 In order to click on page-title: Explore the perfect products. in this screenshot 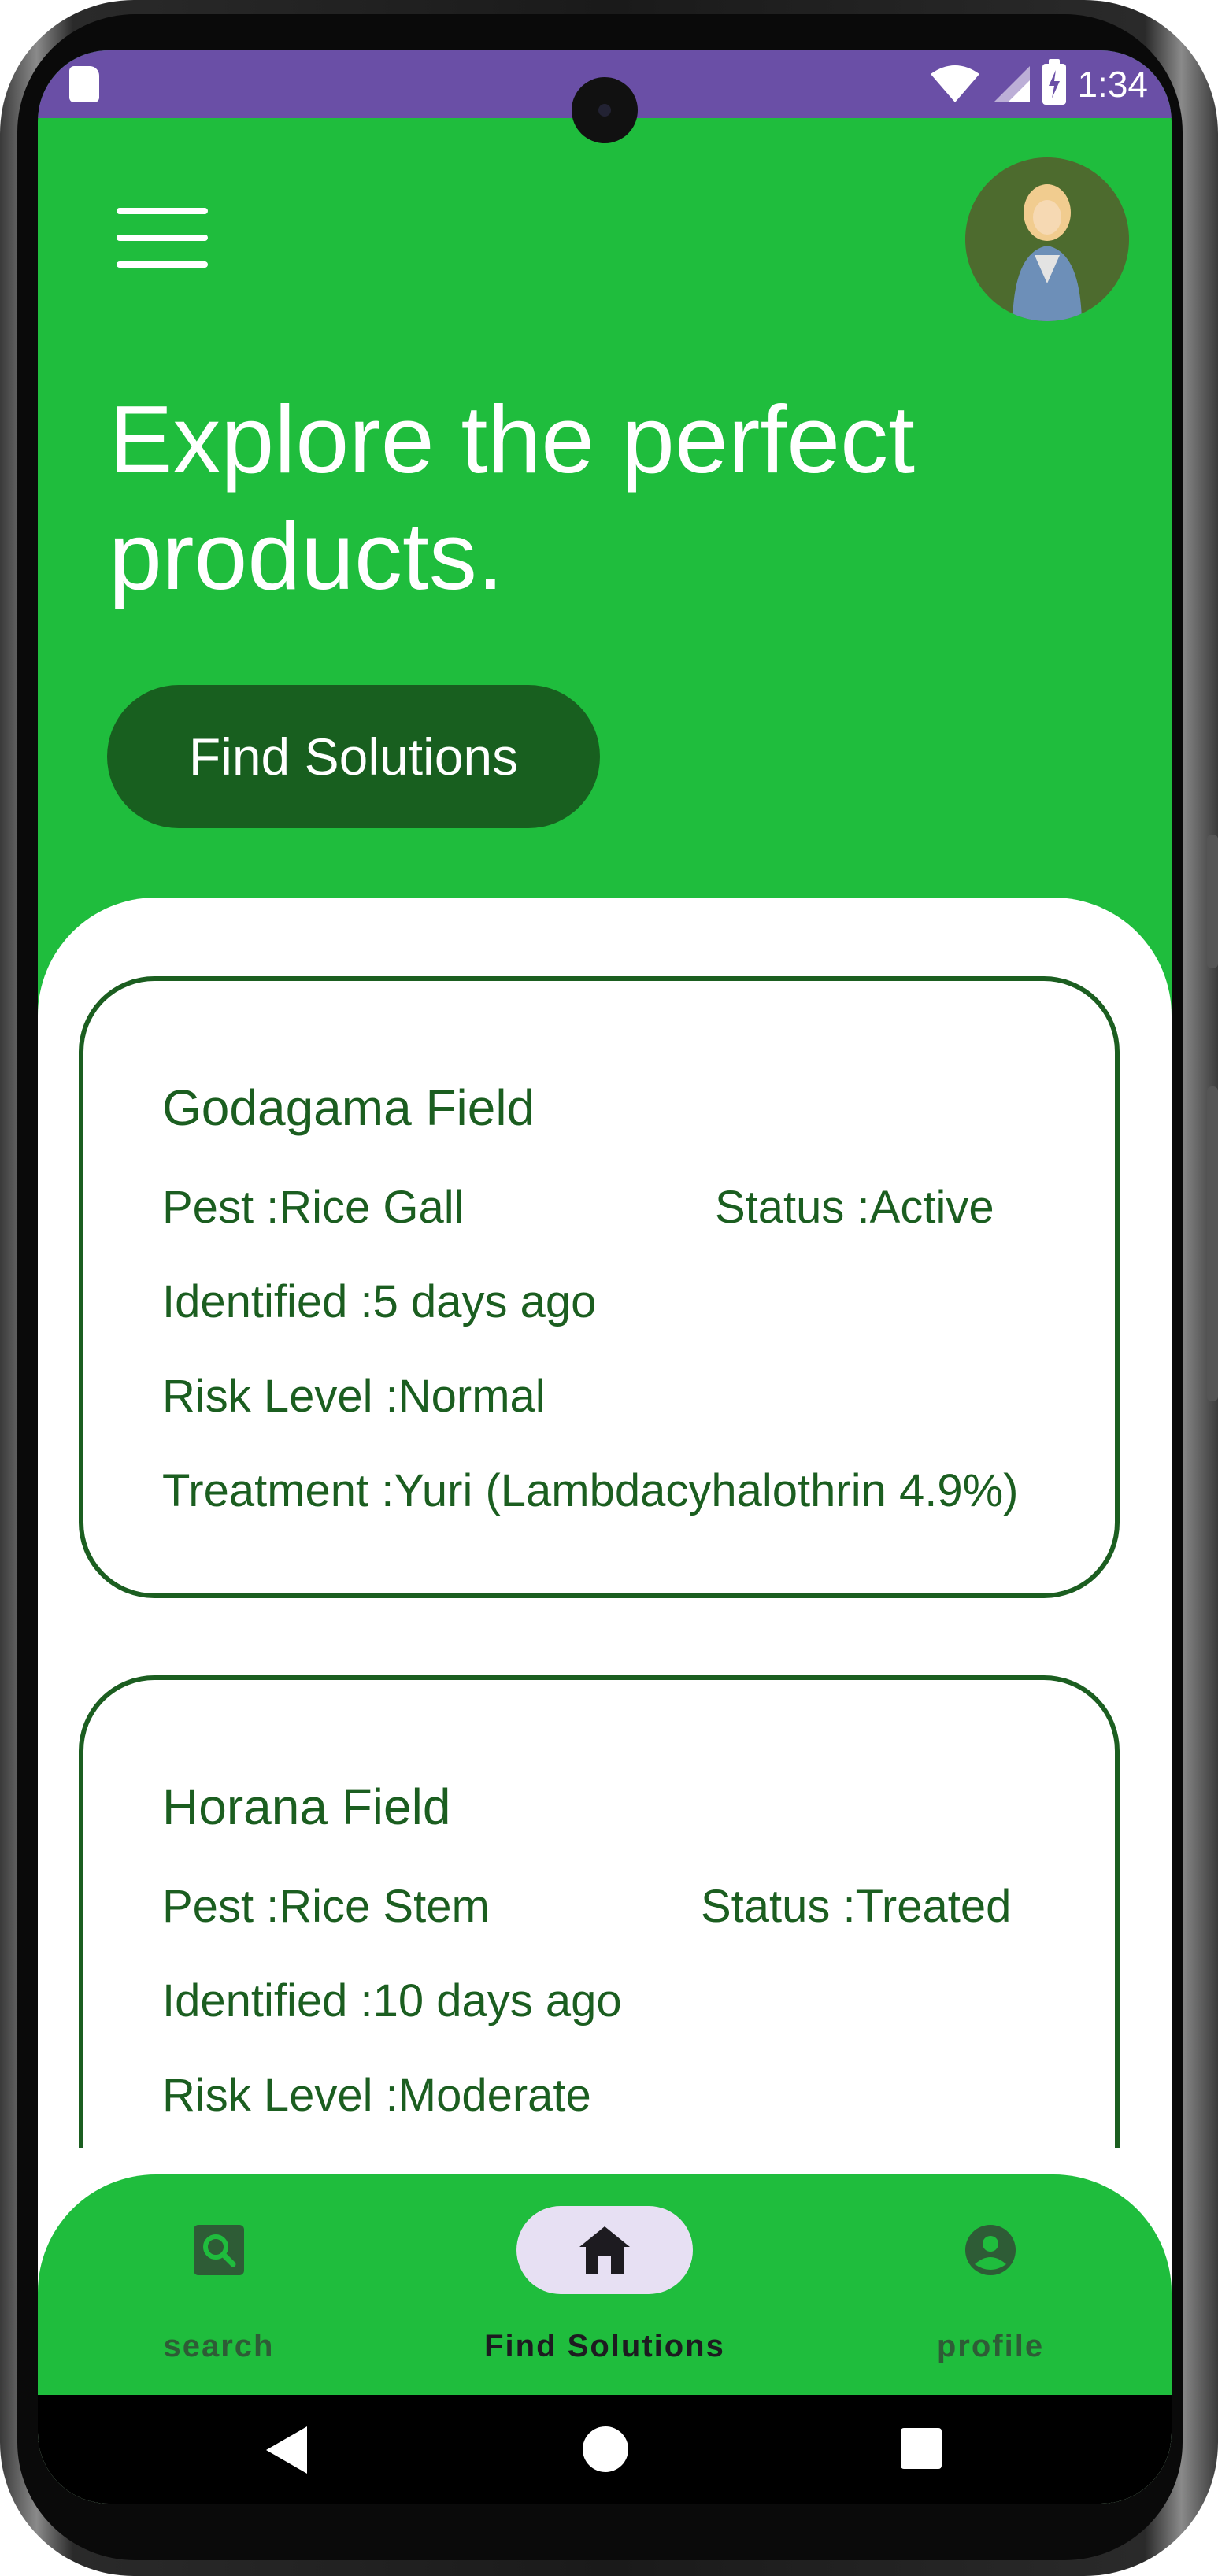, I will do `click(581, 497)`.